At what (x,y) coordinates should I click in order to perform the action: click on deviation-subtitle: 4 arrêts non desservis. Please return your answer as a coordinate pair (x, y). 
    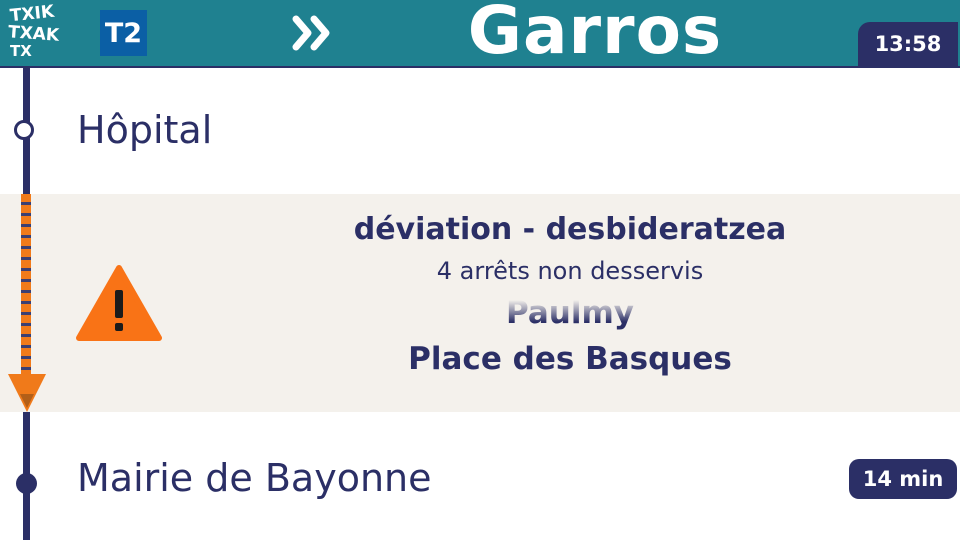
    Looking at the image, I should click on (570, 271).